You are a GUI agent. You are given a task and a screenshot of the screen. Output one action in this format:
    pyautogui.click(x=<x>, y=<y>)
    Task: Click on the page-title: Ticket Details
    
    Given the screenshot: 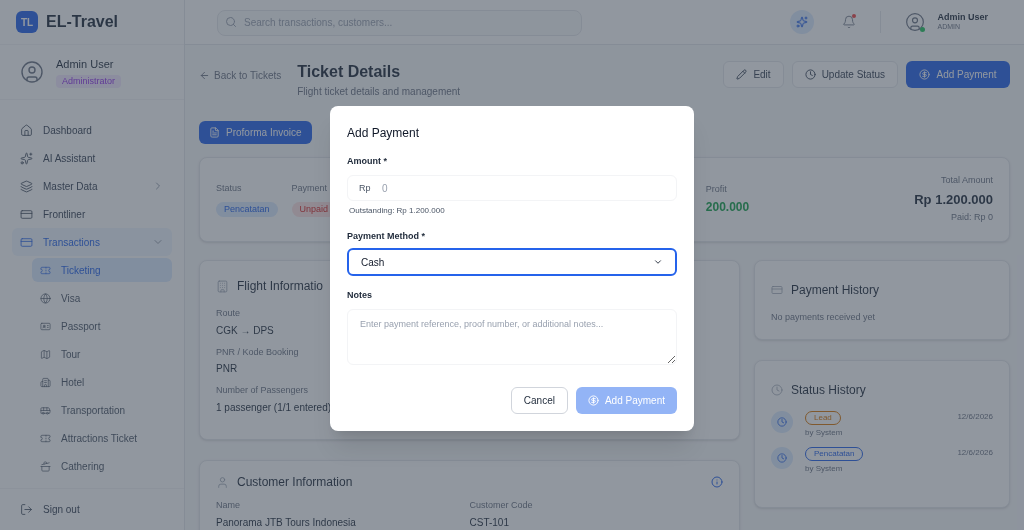 What is the action you would take?
    pyautogui.click(x=349, y=72)
    